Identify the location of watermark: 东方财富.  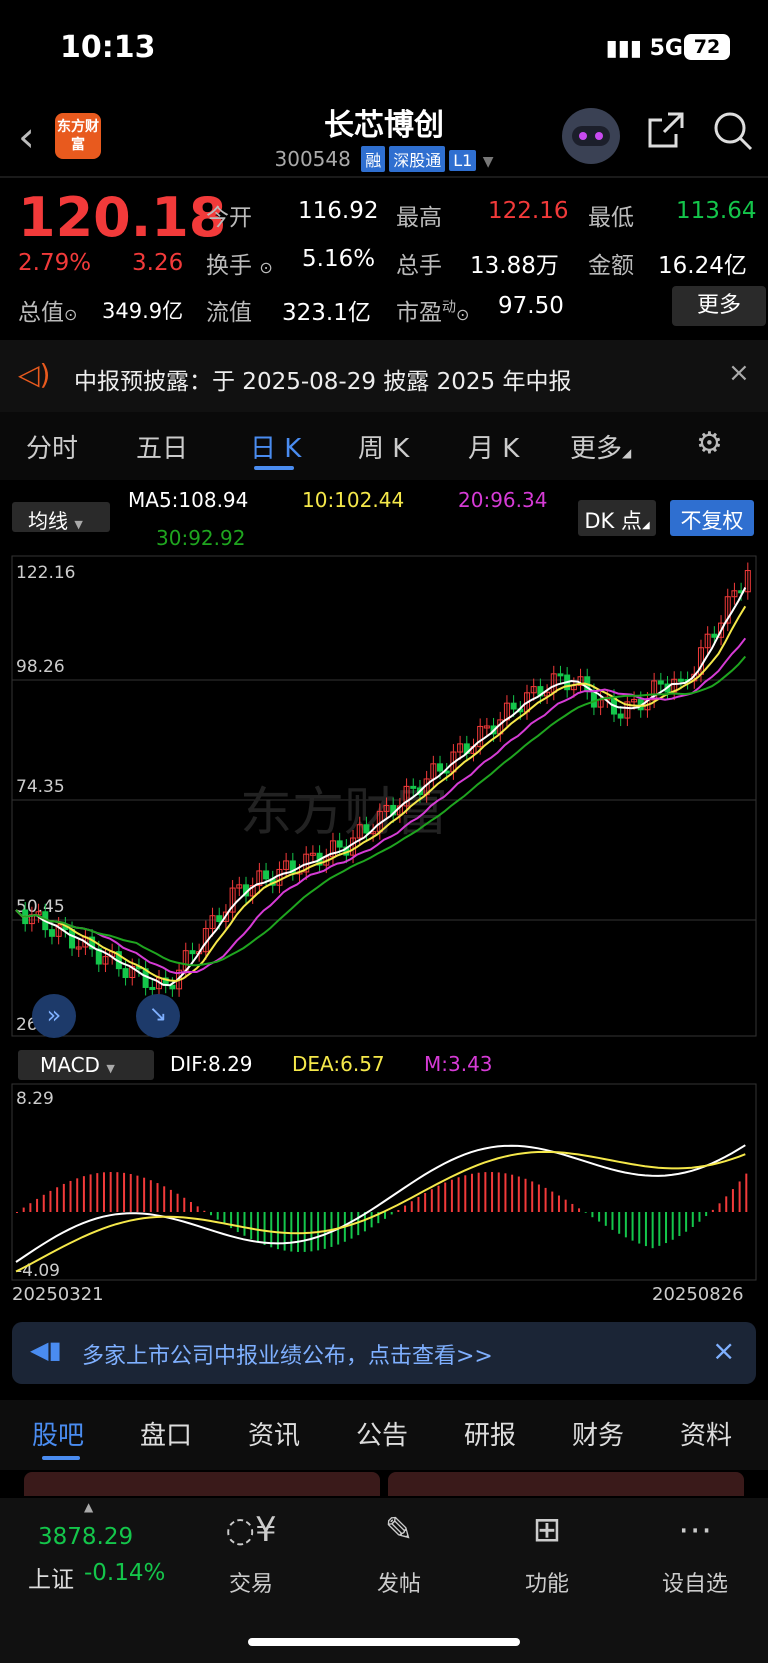
(344, 813).